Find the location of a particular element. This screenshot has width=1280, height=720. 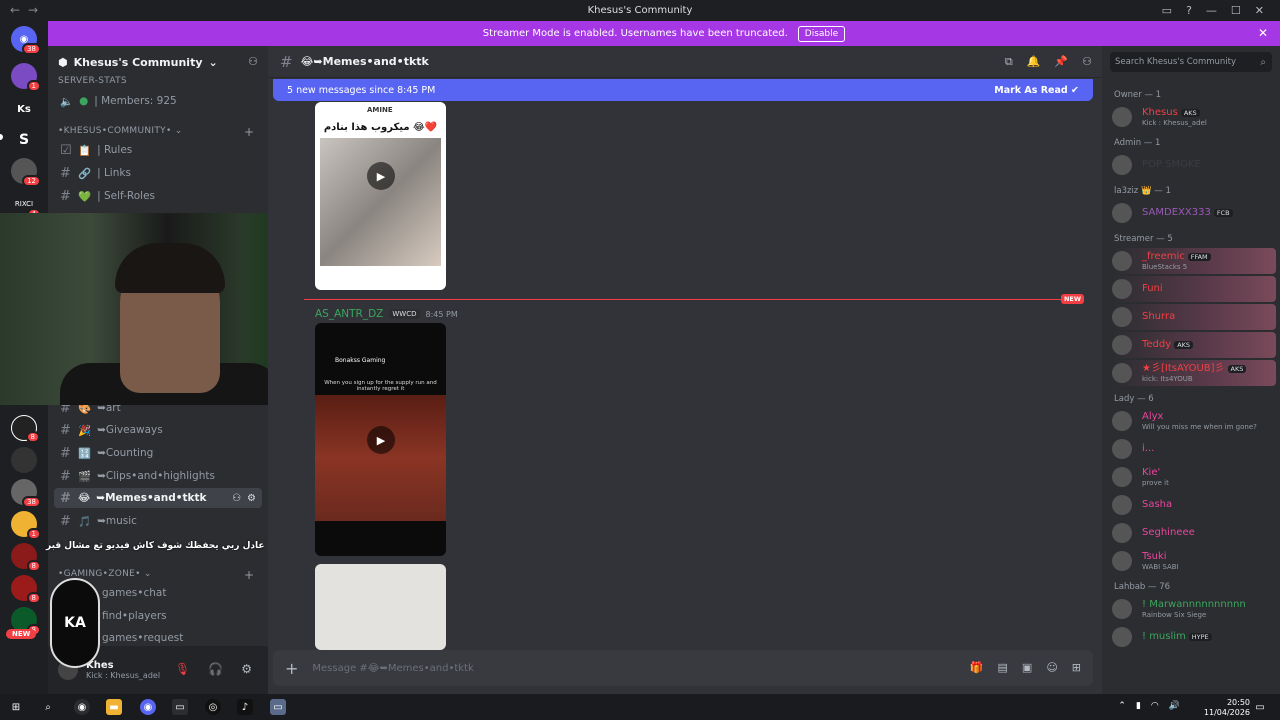

member-item: Kie' prove it is located at coordinates (1194, 477).